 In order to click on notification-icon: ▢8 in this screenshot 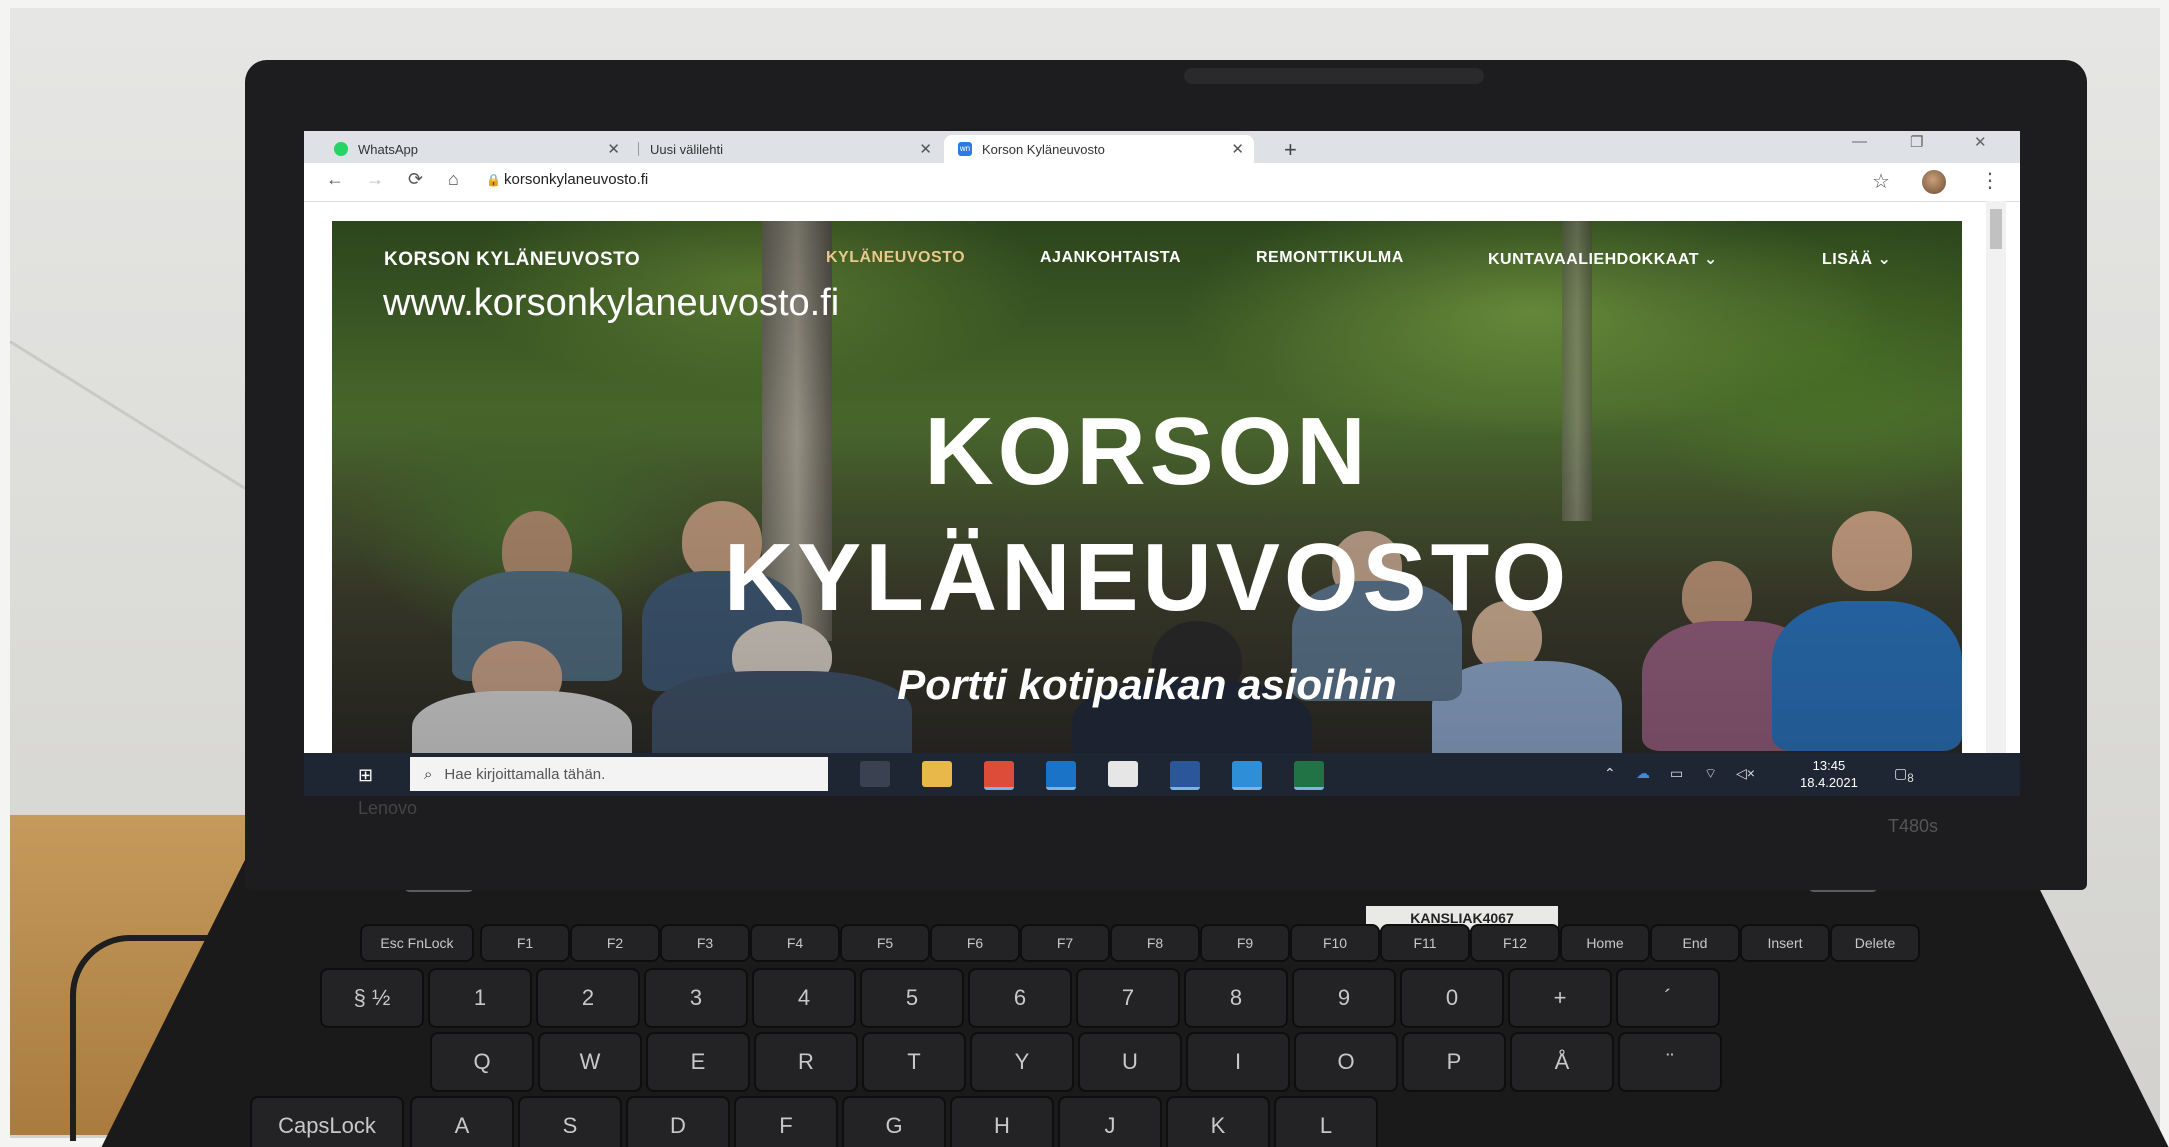, I will do `click(1904, 775)`.